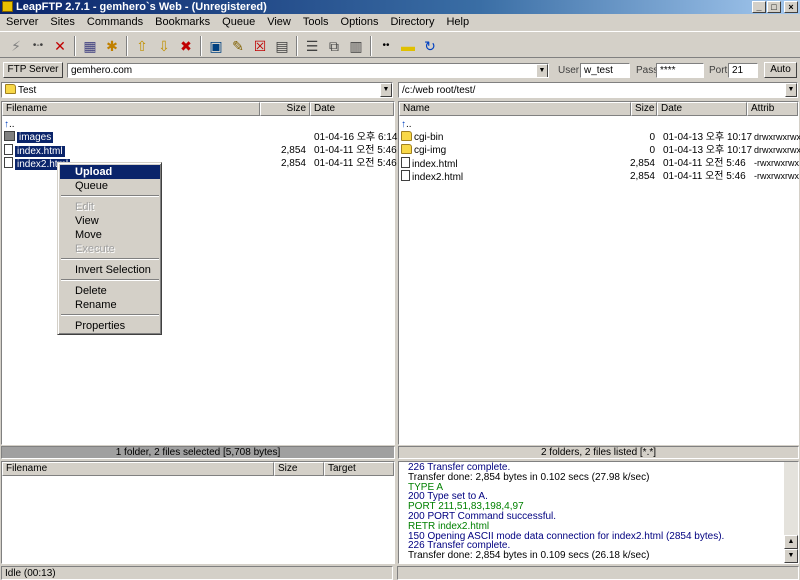 The image size is (800, 580). Describe the element at coordinates (115, 22) in the screenshot. I see `menu-commands: Commands` at that location.